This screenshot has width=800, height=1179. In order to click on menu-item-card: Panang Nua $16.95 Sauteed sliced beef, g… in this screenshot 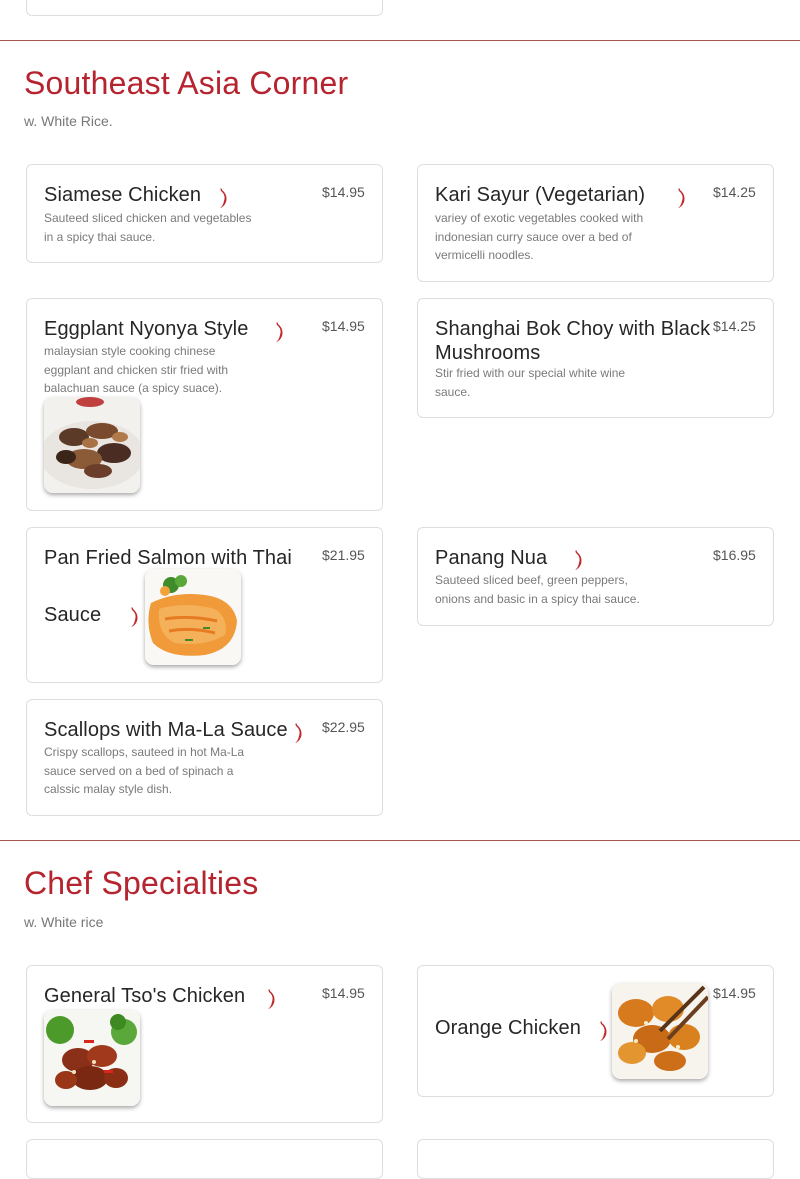, I will do `click(595, 576)`.